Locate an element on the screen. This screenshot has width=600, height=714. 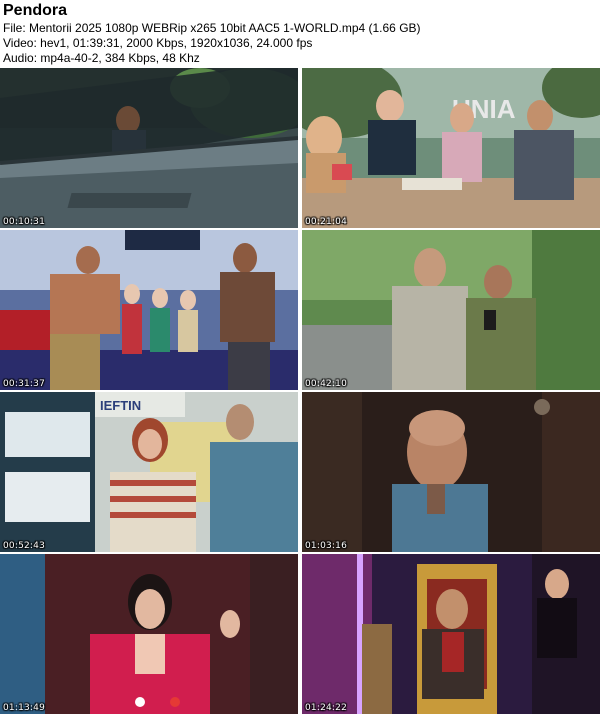
thumbnail: 01:03:16 is located at coordinates (451, 472).